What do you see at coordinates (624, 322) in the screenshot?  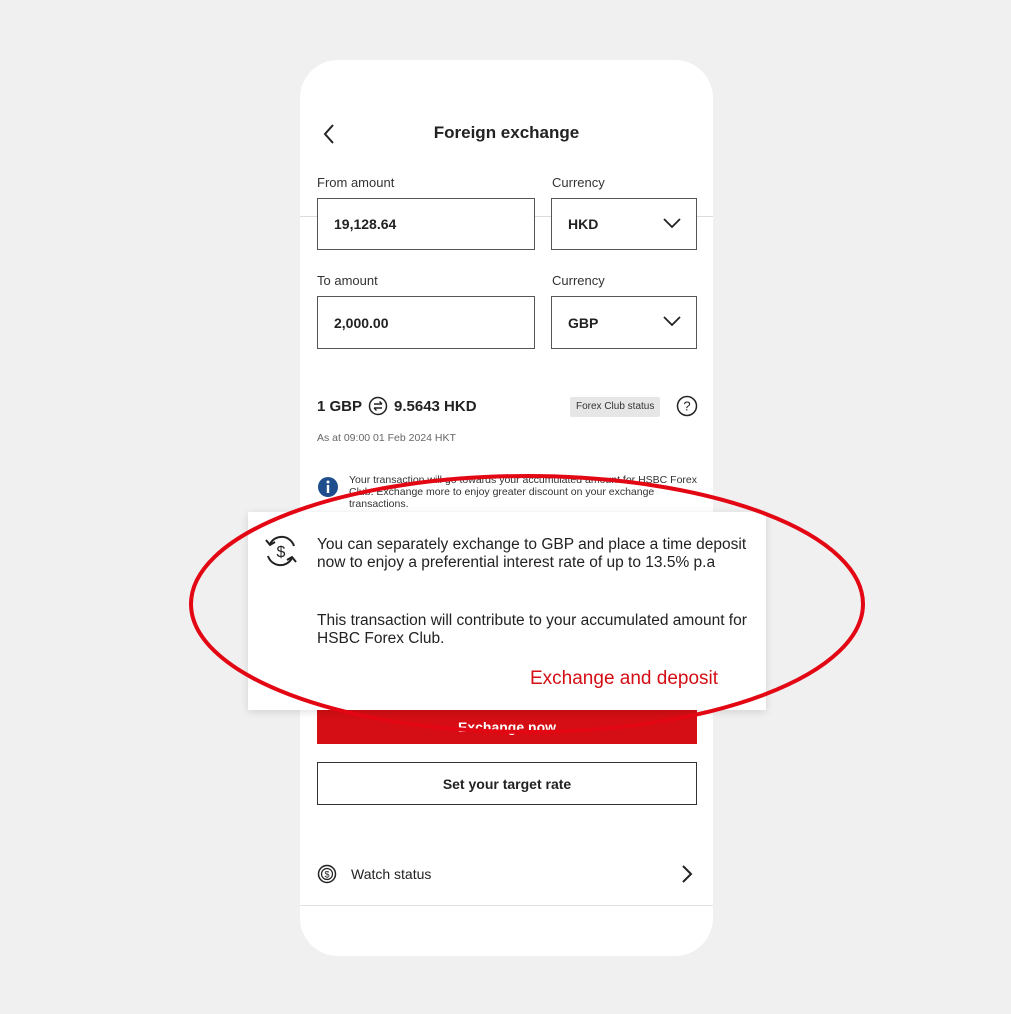 I see `to-currency-select: GBP` at bounding box center [624, 322].